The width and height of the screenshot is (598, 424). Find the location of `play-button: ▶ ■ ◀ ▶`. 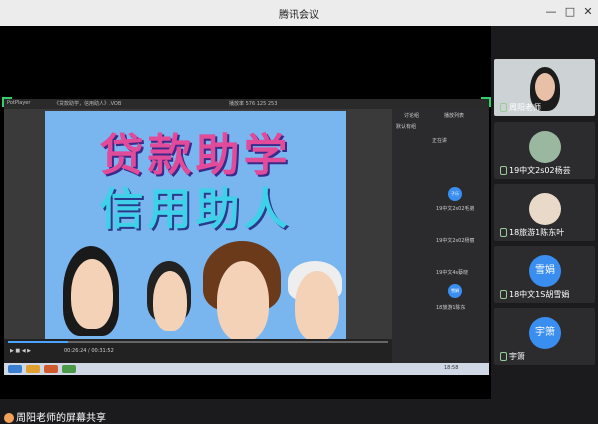

play-button: ▶ ■ ◀ ▶ is located at coordinates (20, 351).